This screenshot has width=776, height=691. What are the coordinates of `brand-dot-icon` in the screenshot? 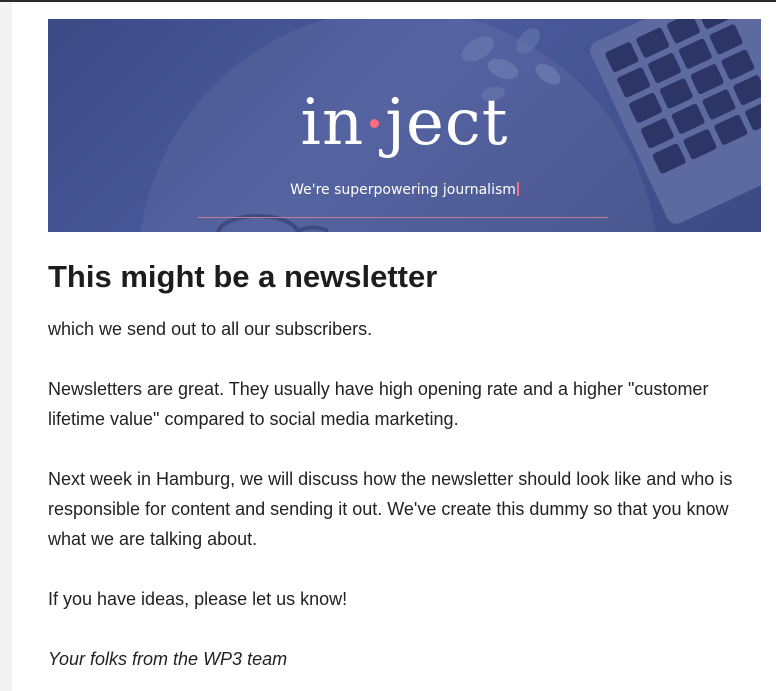 It's located at (375, 123).